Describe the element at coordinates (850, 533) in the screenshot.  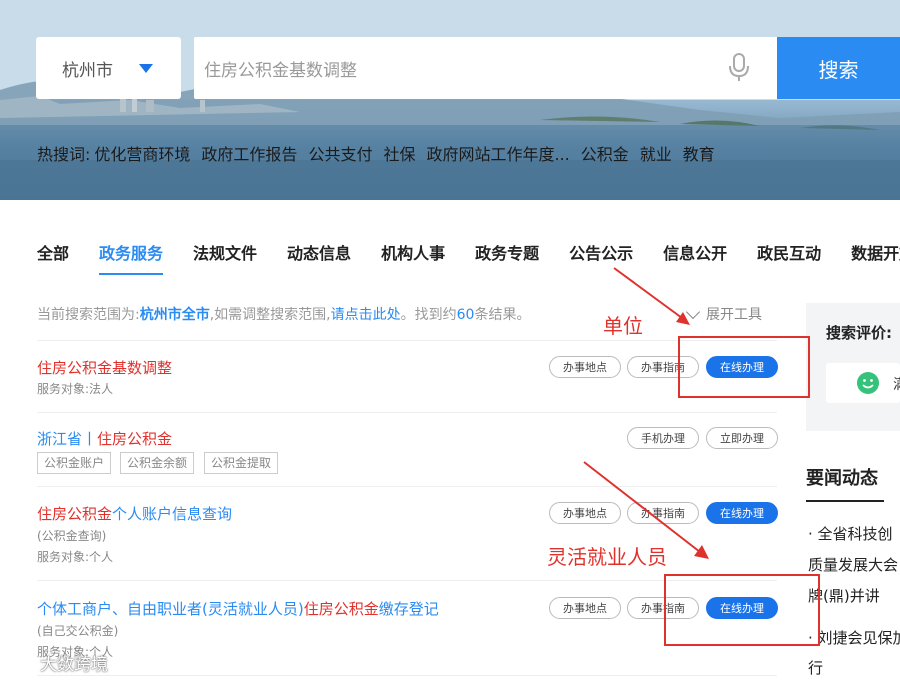
I see `news-item: · 全省科技创` at that location.